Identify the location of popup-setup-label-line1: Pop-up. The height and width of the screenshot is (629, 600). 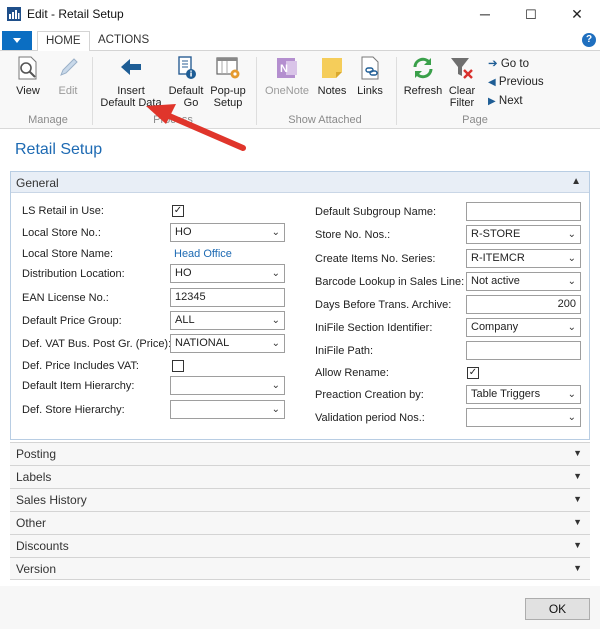
(228, 91).